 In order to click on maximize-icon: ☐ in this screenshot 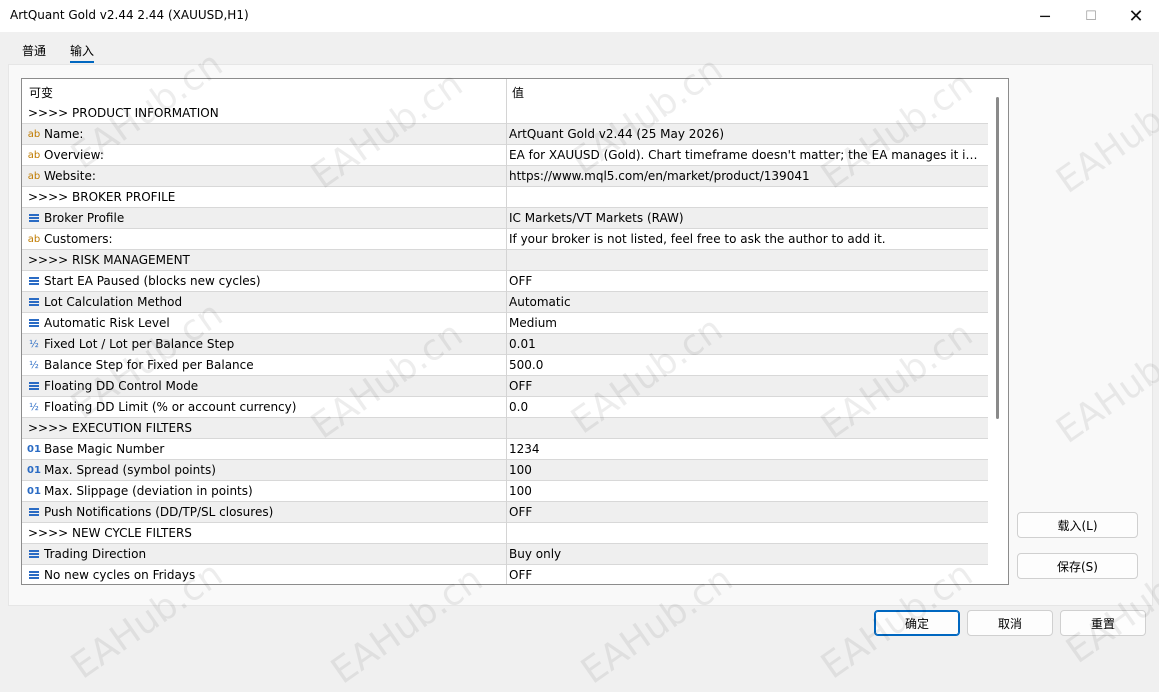, I will do `click(1091, 16)`.